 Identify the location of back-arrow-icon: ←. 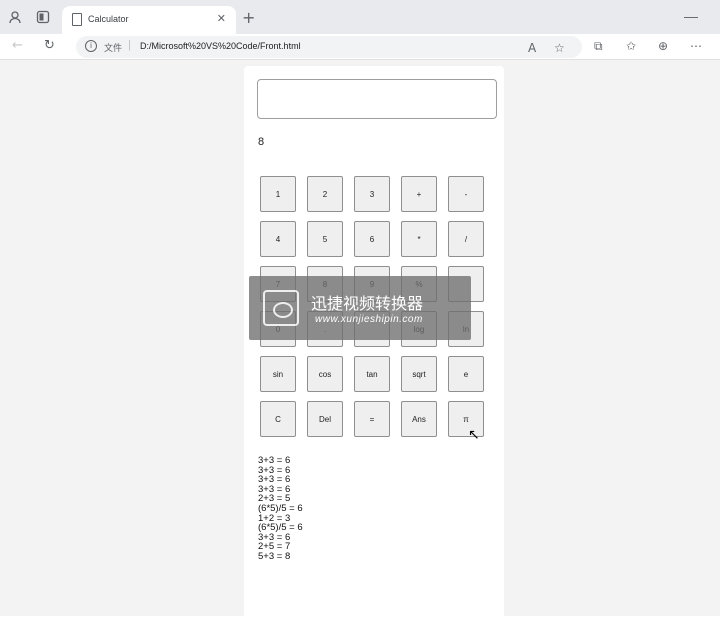
(17, 45).